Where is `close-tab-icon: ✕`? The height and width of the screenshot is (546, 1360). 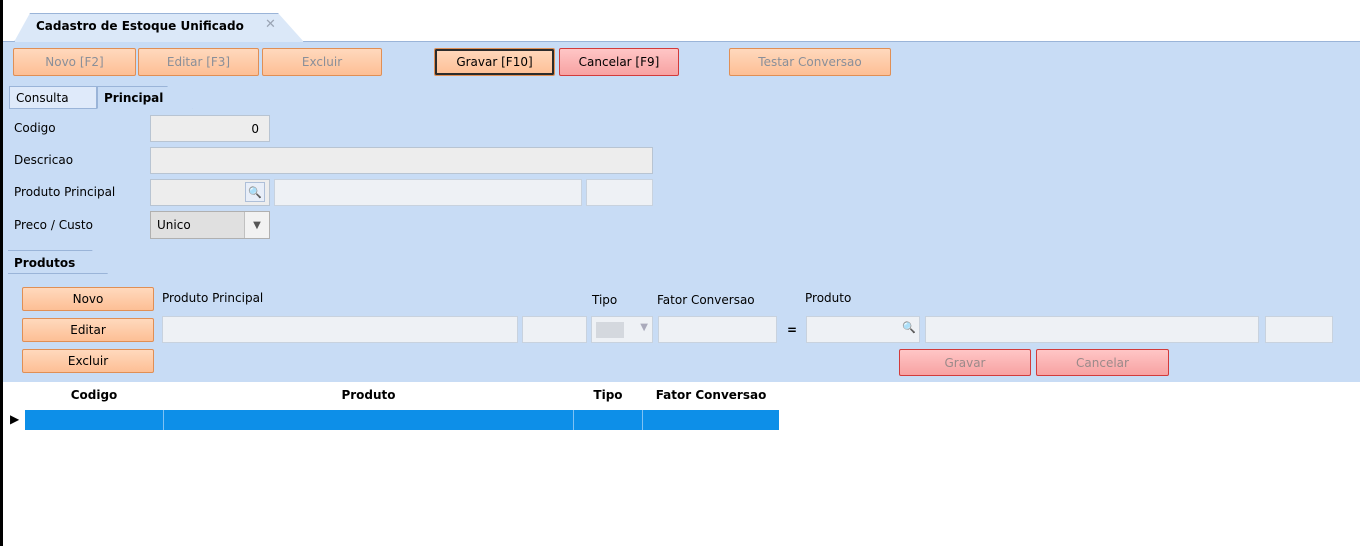 close-tab-icon: ✕ is located at coordinates (270, 24).